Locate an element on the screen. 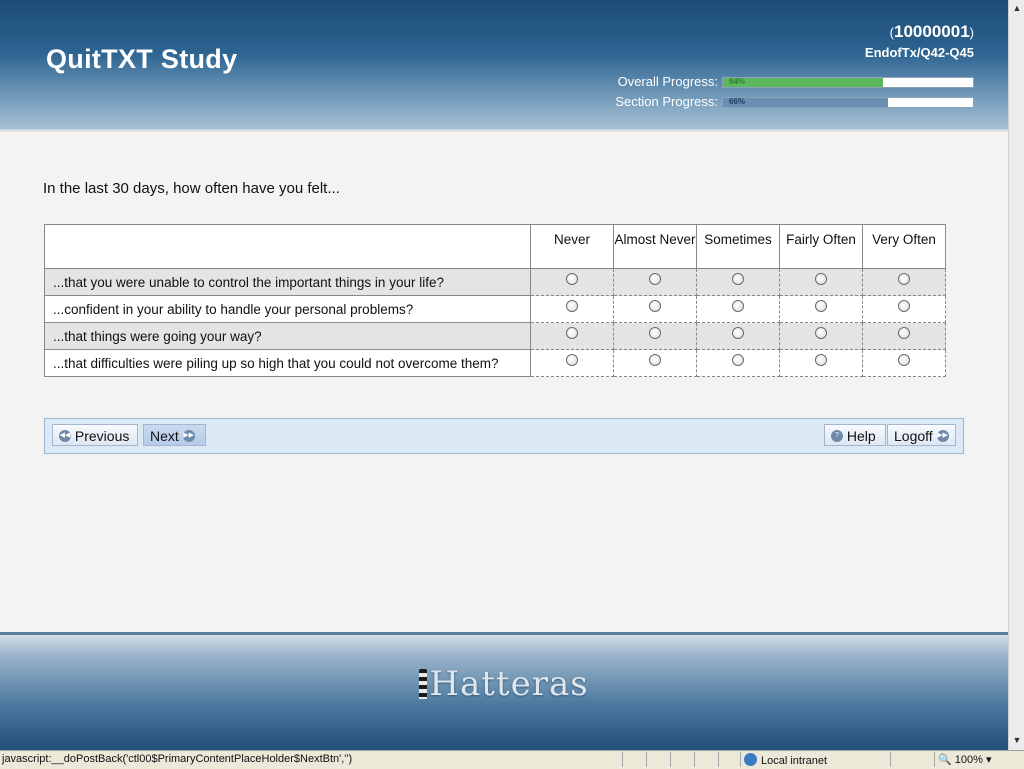 The image size is (1024, 769). radio-q3-never is located at coordinates (572, 332).